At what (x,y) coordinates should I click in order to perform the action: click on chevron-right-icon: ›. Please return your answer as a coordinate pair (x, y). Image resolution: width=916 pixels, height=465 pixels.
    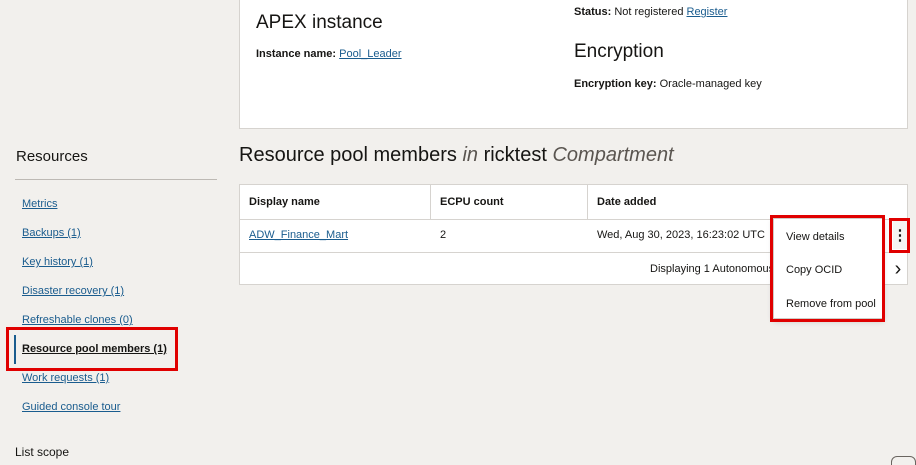
    Looking at the image, I should click on (898, 268).